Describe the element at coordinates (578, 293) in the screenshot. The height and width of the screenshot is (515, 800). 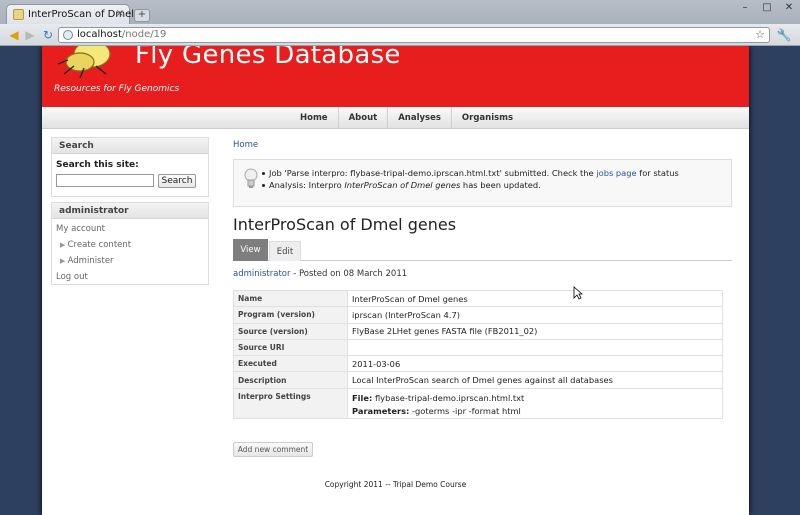
I see `mouse-cursor-icon` at that location.